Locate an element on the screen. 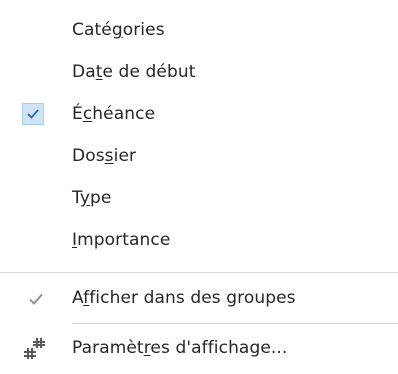  menu-item-categories: Catégories is located at coordinates (199, 30).